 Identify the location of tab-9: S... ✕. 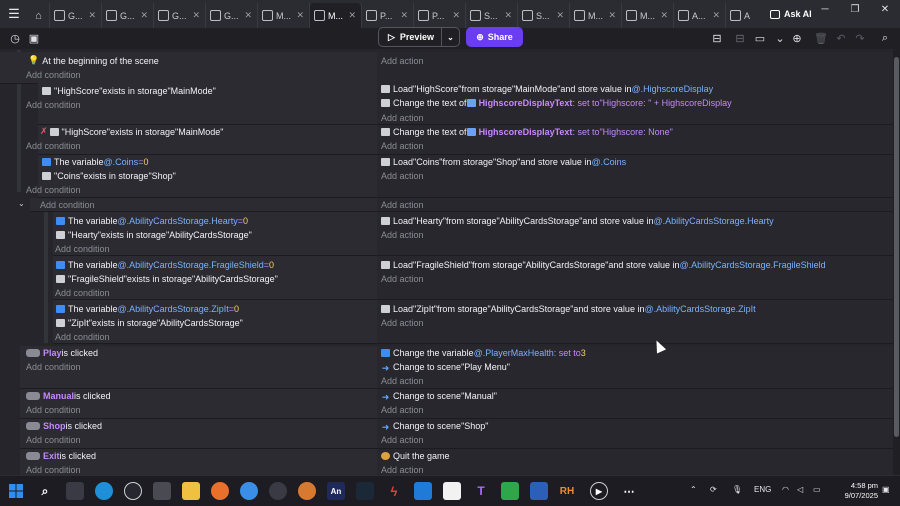
(544, 15).